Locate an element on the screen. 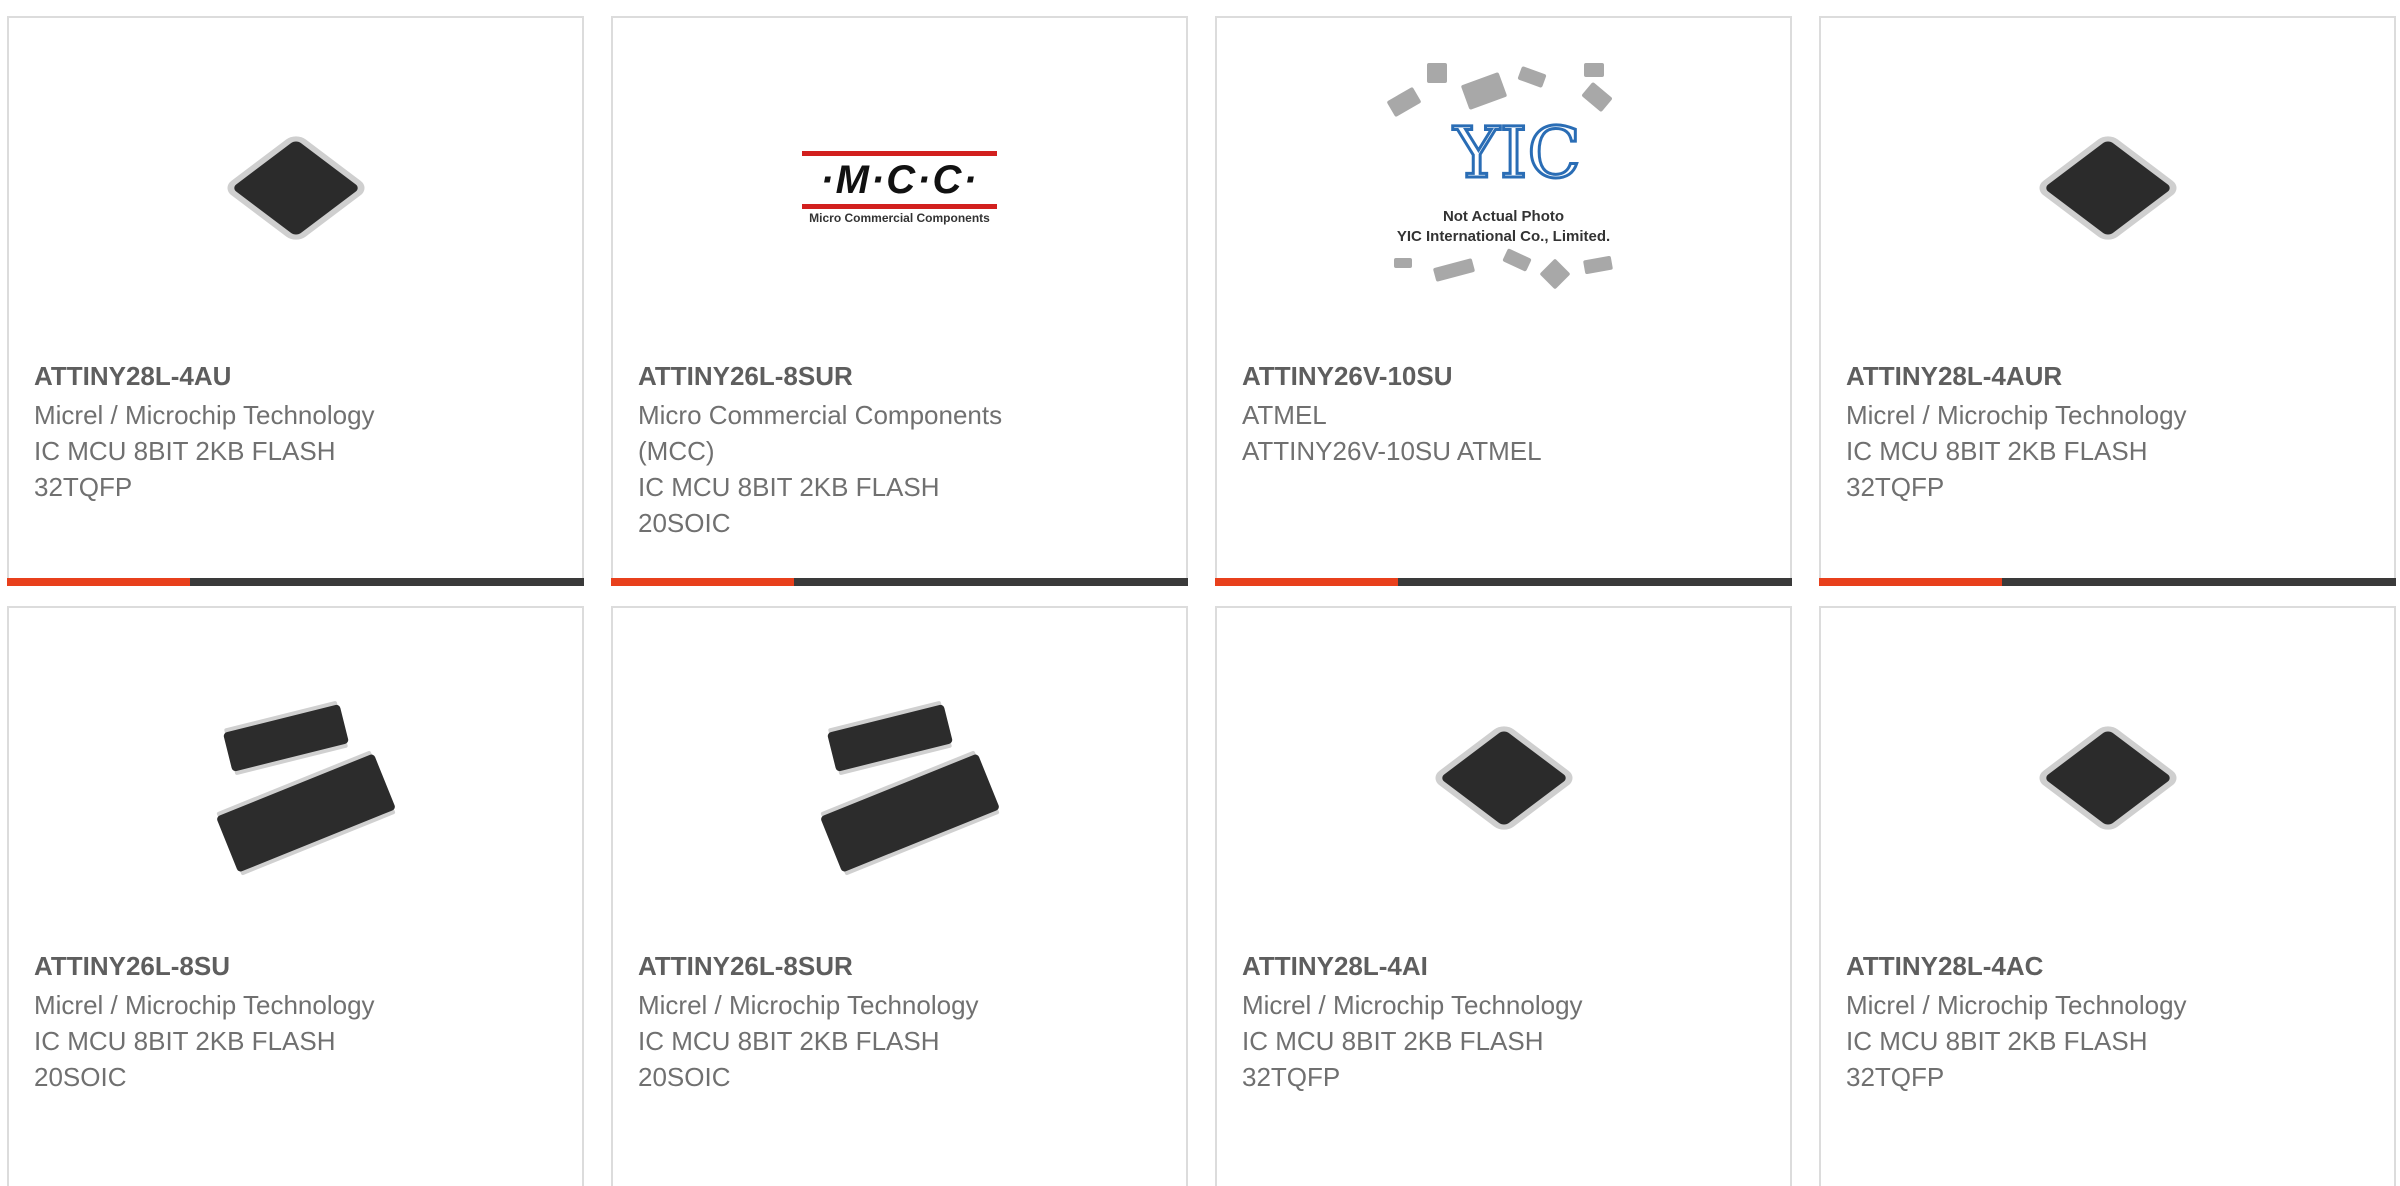 The image size is (2400, 1186). part-number: ATTINY28L-4AUR is located at coordinates (2110, 376).